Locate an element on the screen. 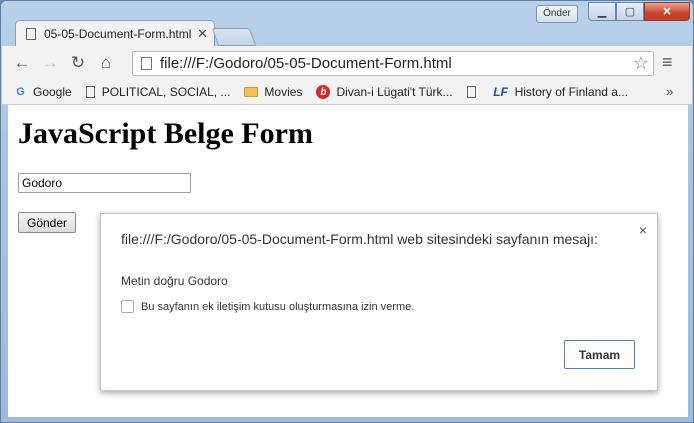  bookmark-label: Movies is located at coordinates (283, 92).